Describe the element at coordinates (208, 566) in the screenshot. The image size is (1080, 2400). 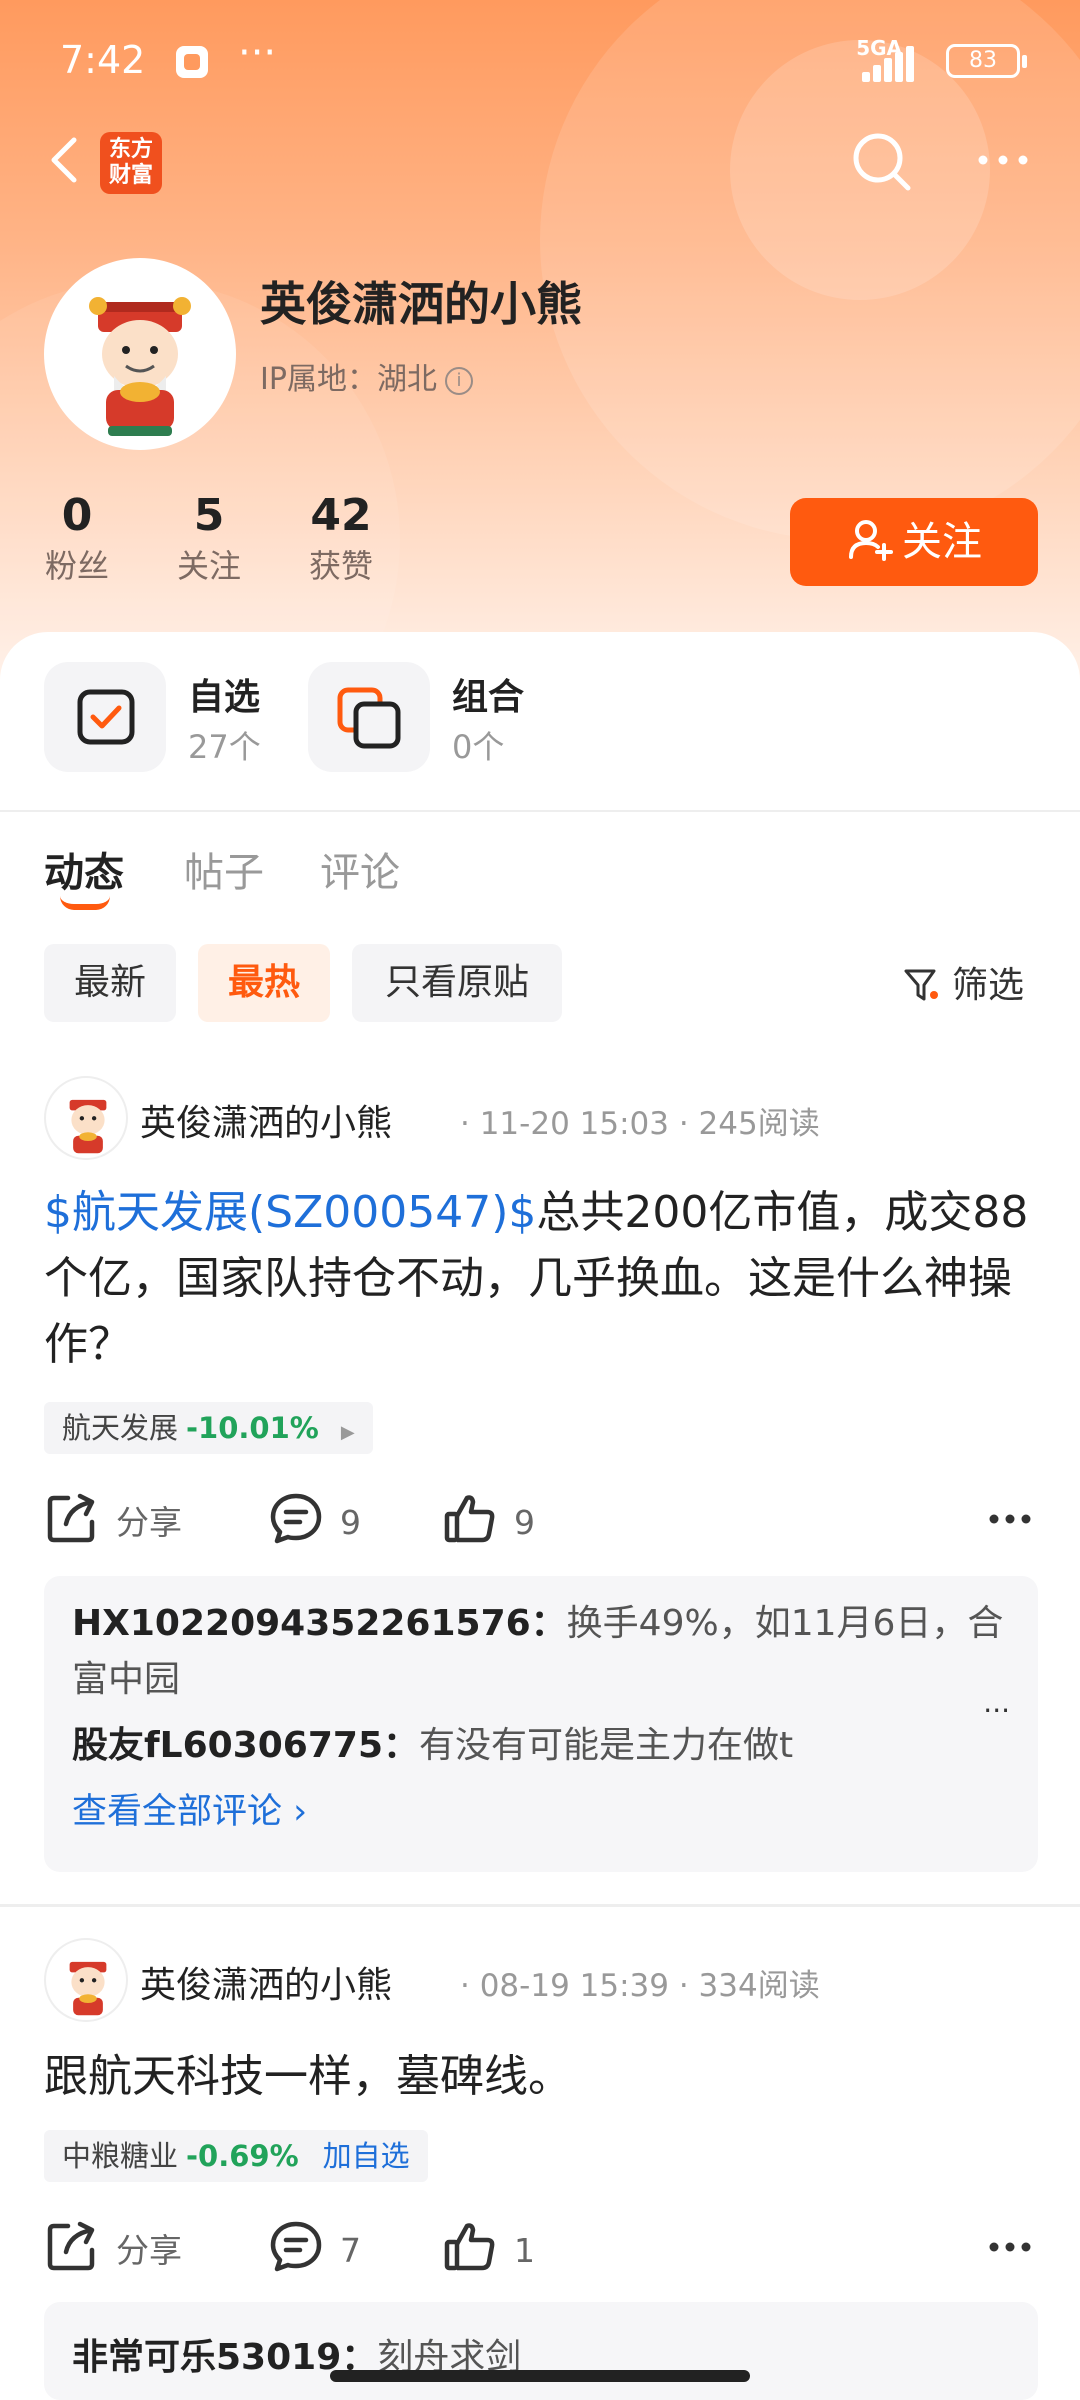
I see `stat-label: 关注` at that location.